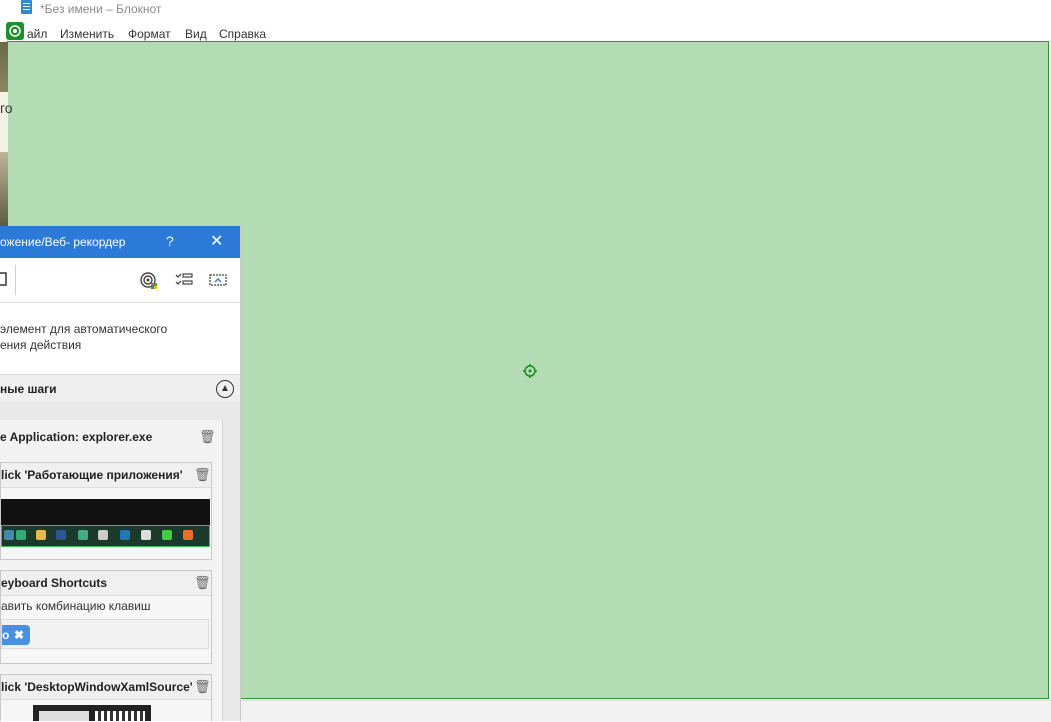 The width and height of the screenshot is (1051, 722). Describe the element at coordinates (76, 437) in the screenshot. I see `step-title: e Application: explorer.exe` at that location.